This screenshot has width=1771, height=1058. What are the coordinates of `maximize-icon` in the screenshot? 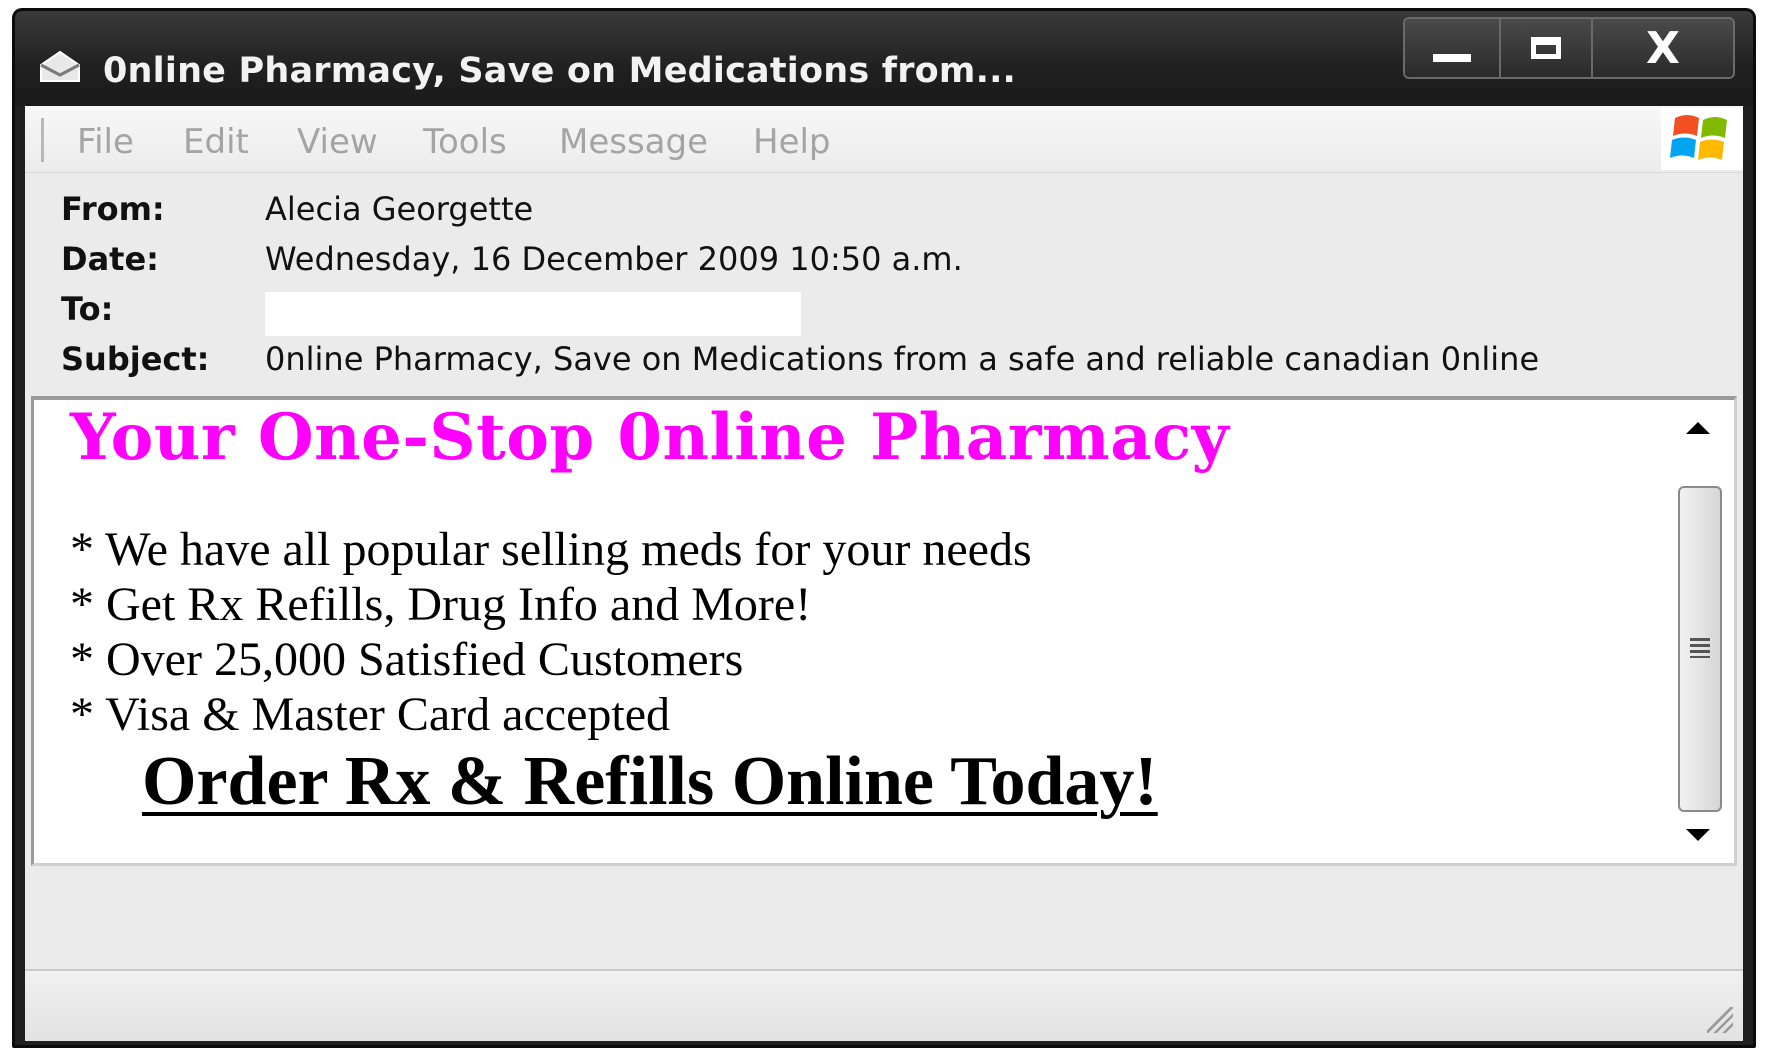 It's located at (1546, 48).